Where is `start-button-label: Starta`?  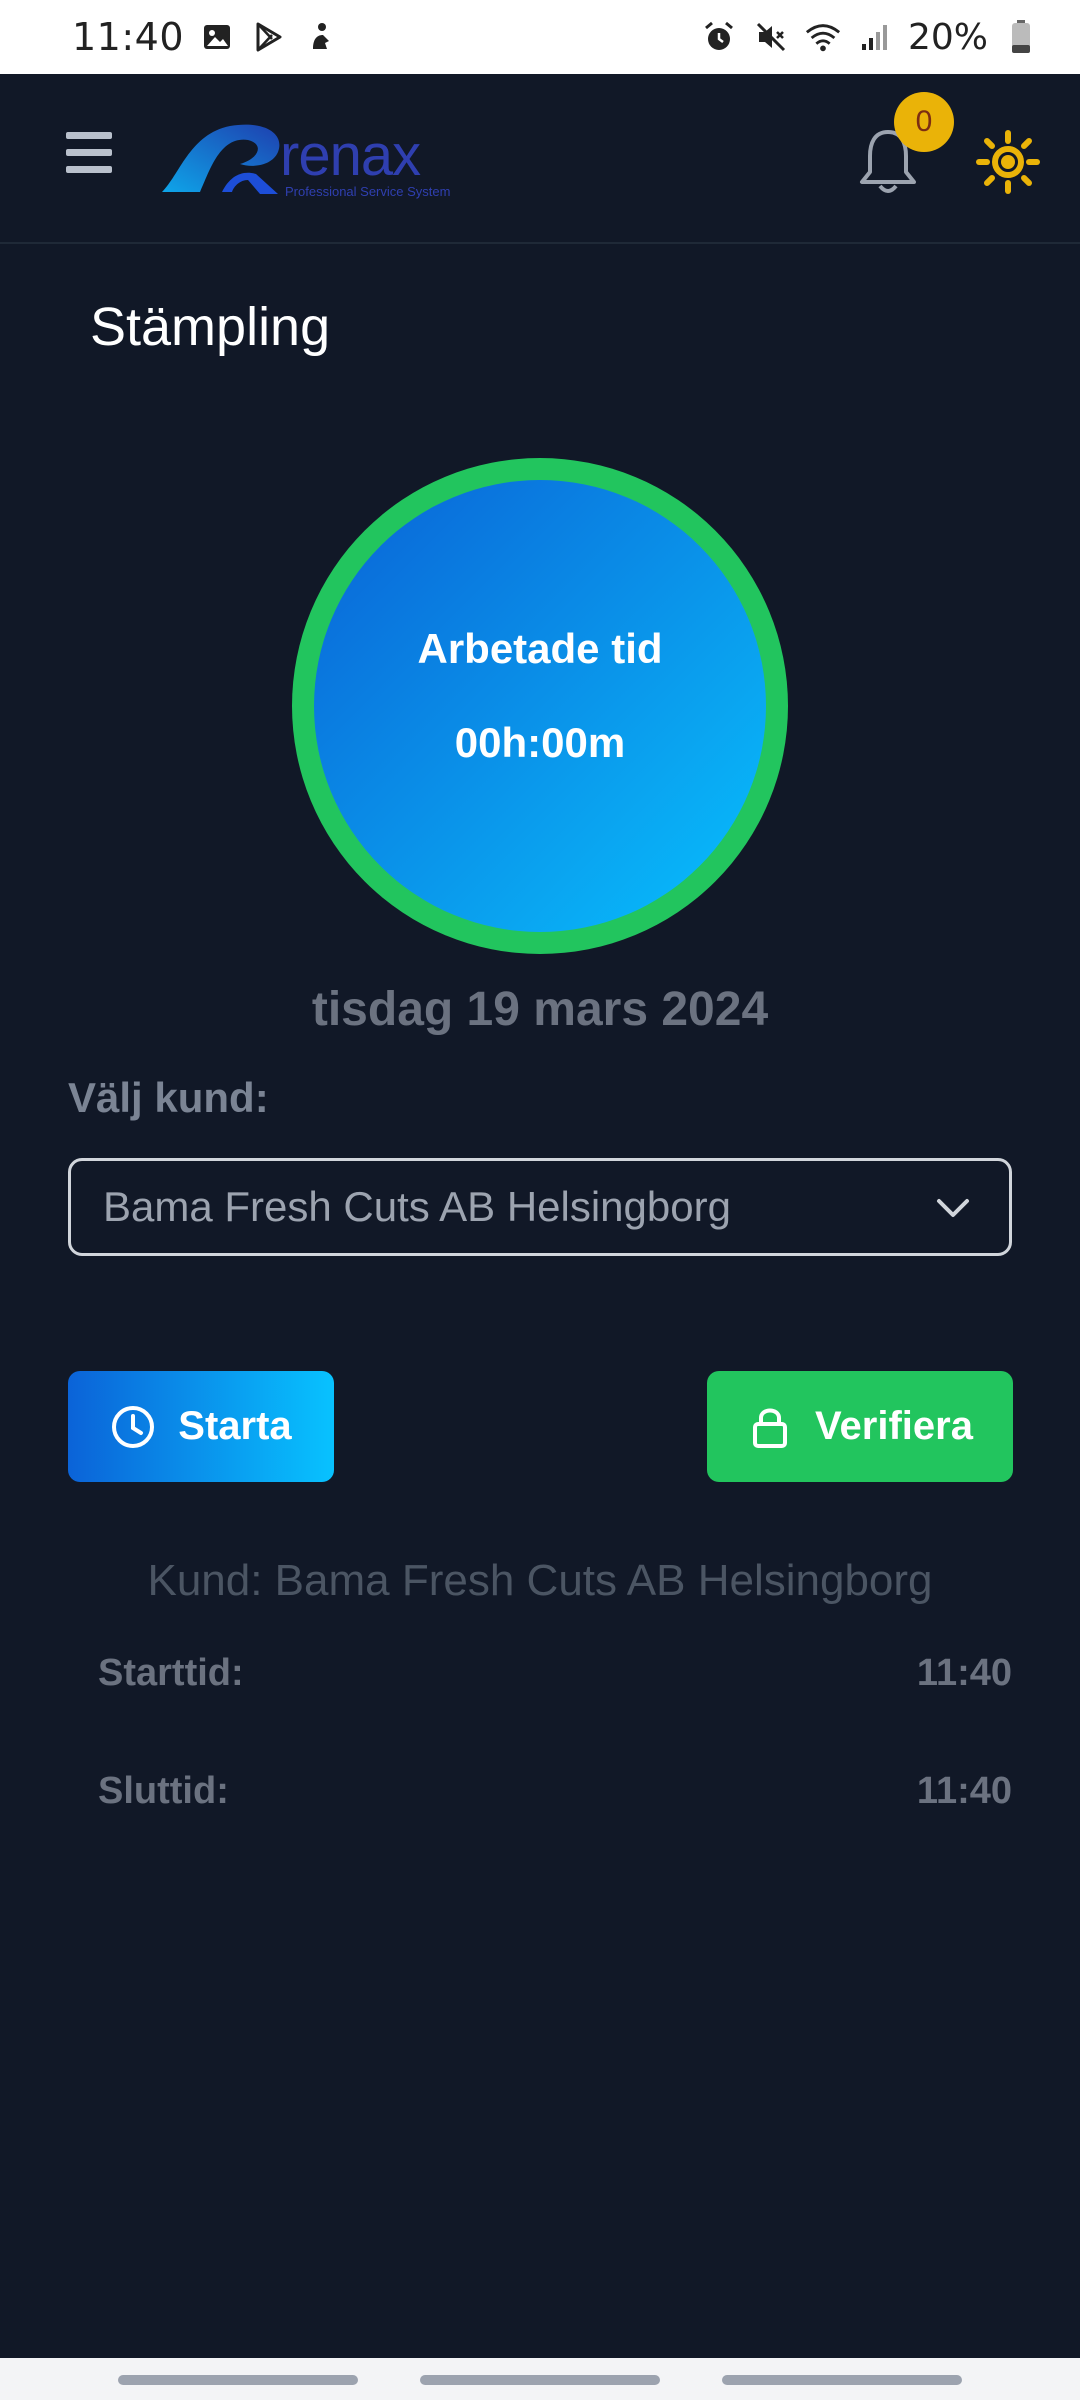 start-button-label: Starta is located at coordinates (235, 1426).